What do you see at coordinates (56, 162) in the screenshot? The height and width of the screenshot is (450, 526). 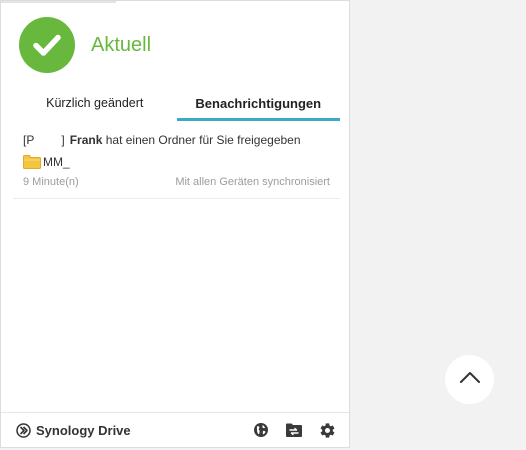 I see `folder-name: MM_` at bounding box center [56, 162].